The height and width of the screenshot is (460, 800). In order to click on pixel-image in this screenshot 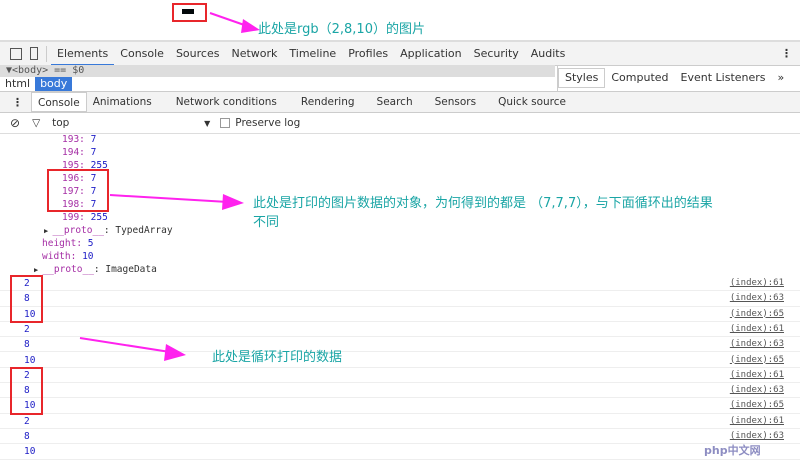, I will do `click(188, 11)`.